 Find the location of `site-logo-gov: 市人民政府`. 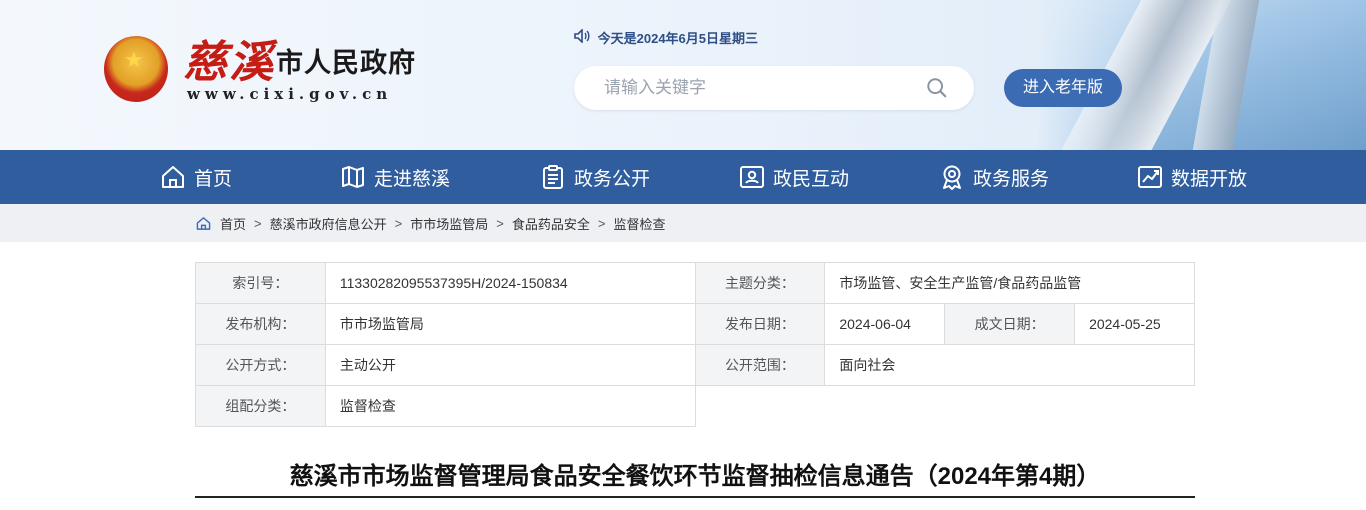

site-logo-gov: 市人民政府 is located at coordinates (346, 60).